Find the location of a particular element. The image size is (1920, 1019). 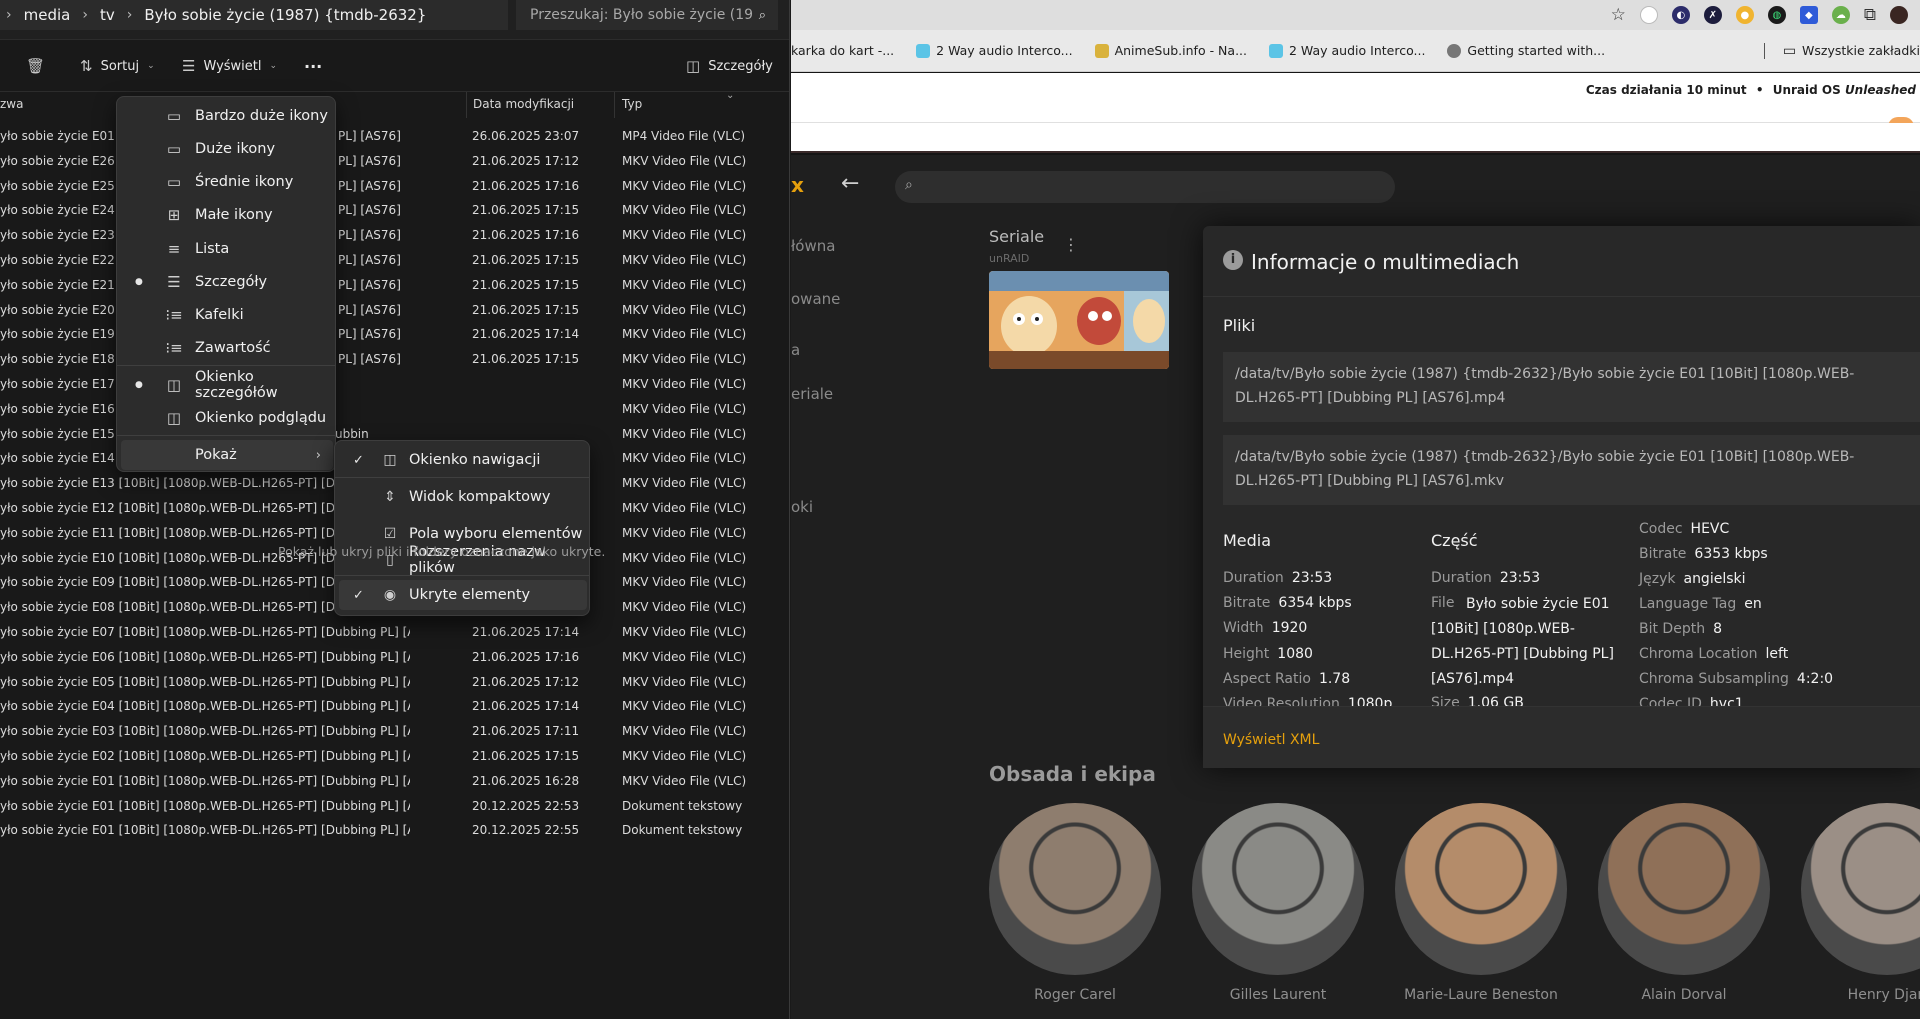

file-date: 21.06.2025 17:15 is located at coordinates (526, 260).